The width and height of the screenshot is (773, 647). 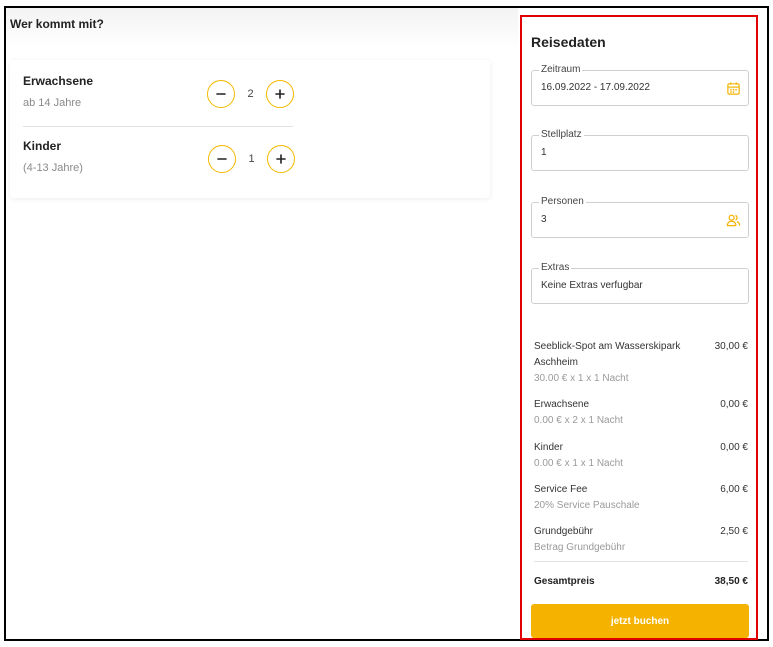 I want to click on date-range-value: 16.09.2022 - 17.09.2022, so click(x=595, y=87).